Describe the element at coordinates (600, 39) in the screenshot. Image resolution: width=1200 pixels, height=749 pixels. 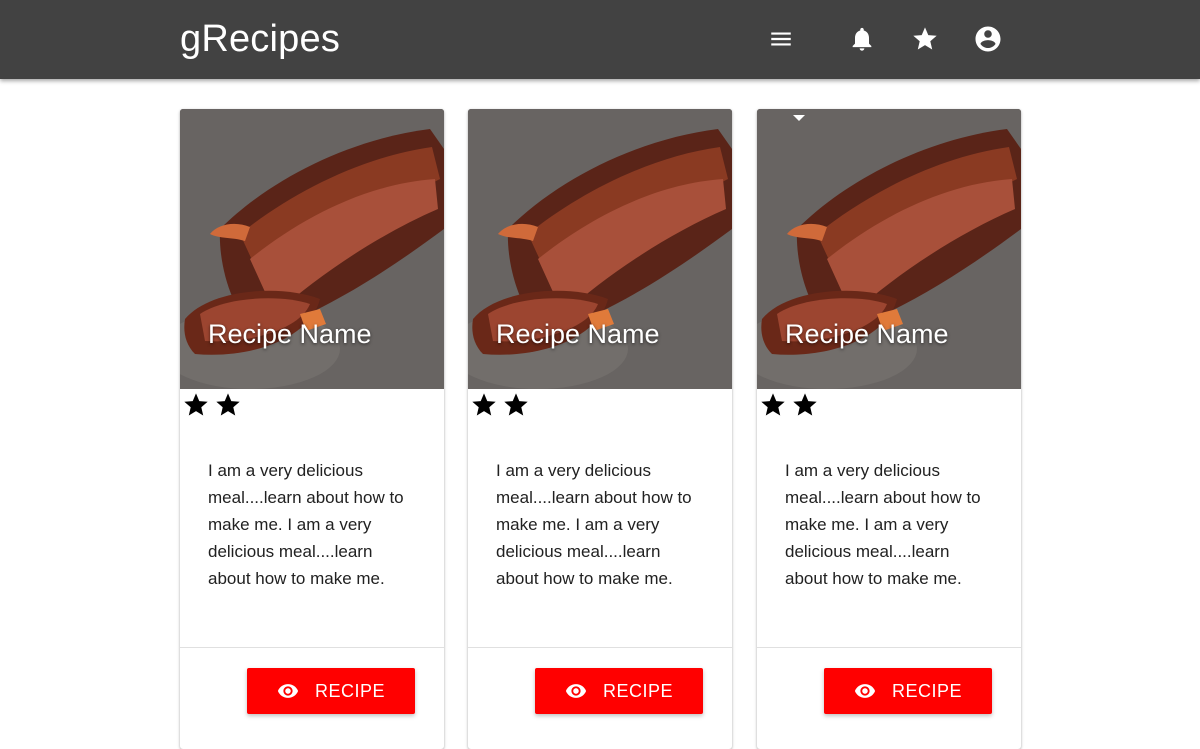
I see `app-bar: gRecipes` at that location.